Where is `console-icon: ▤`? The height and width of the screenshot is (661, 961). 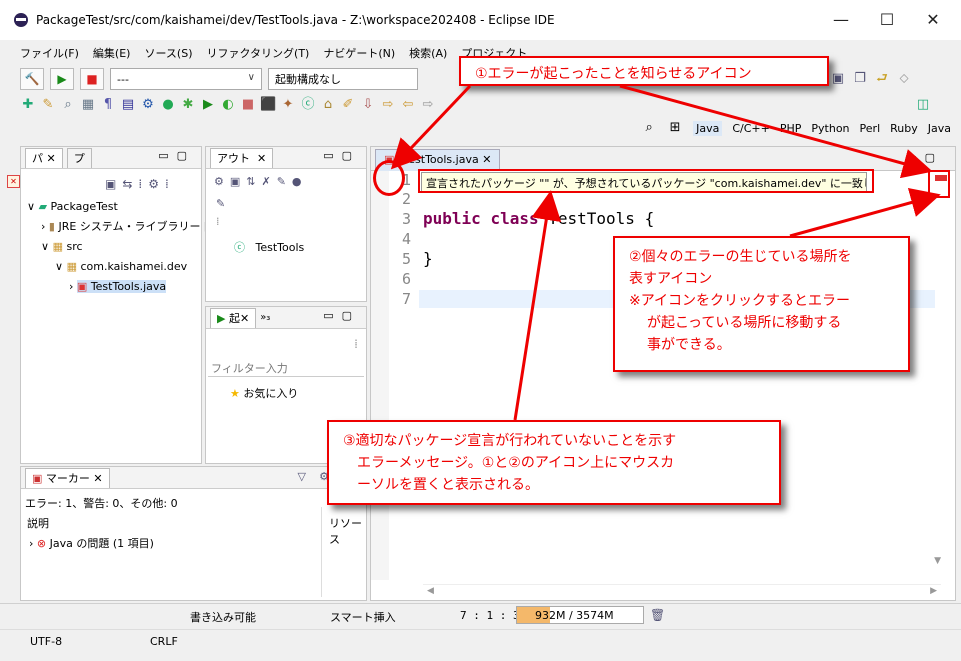
console-icon: ▤ is located at coordinates (128, 105).